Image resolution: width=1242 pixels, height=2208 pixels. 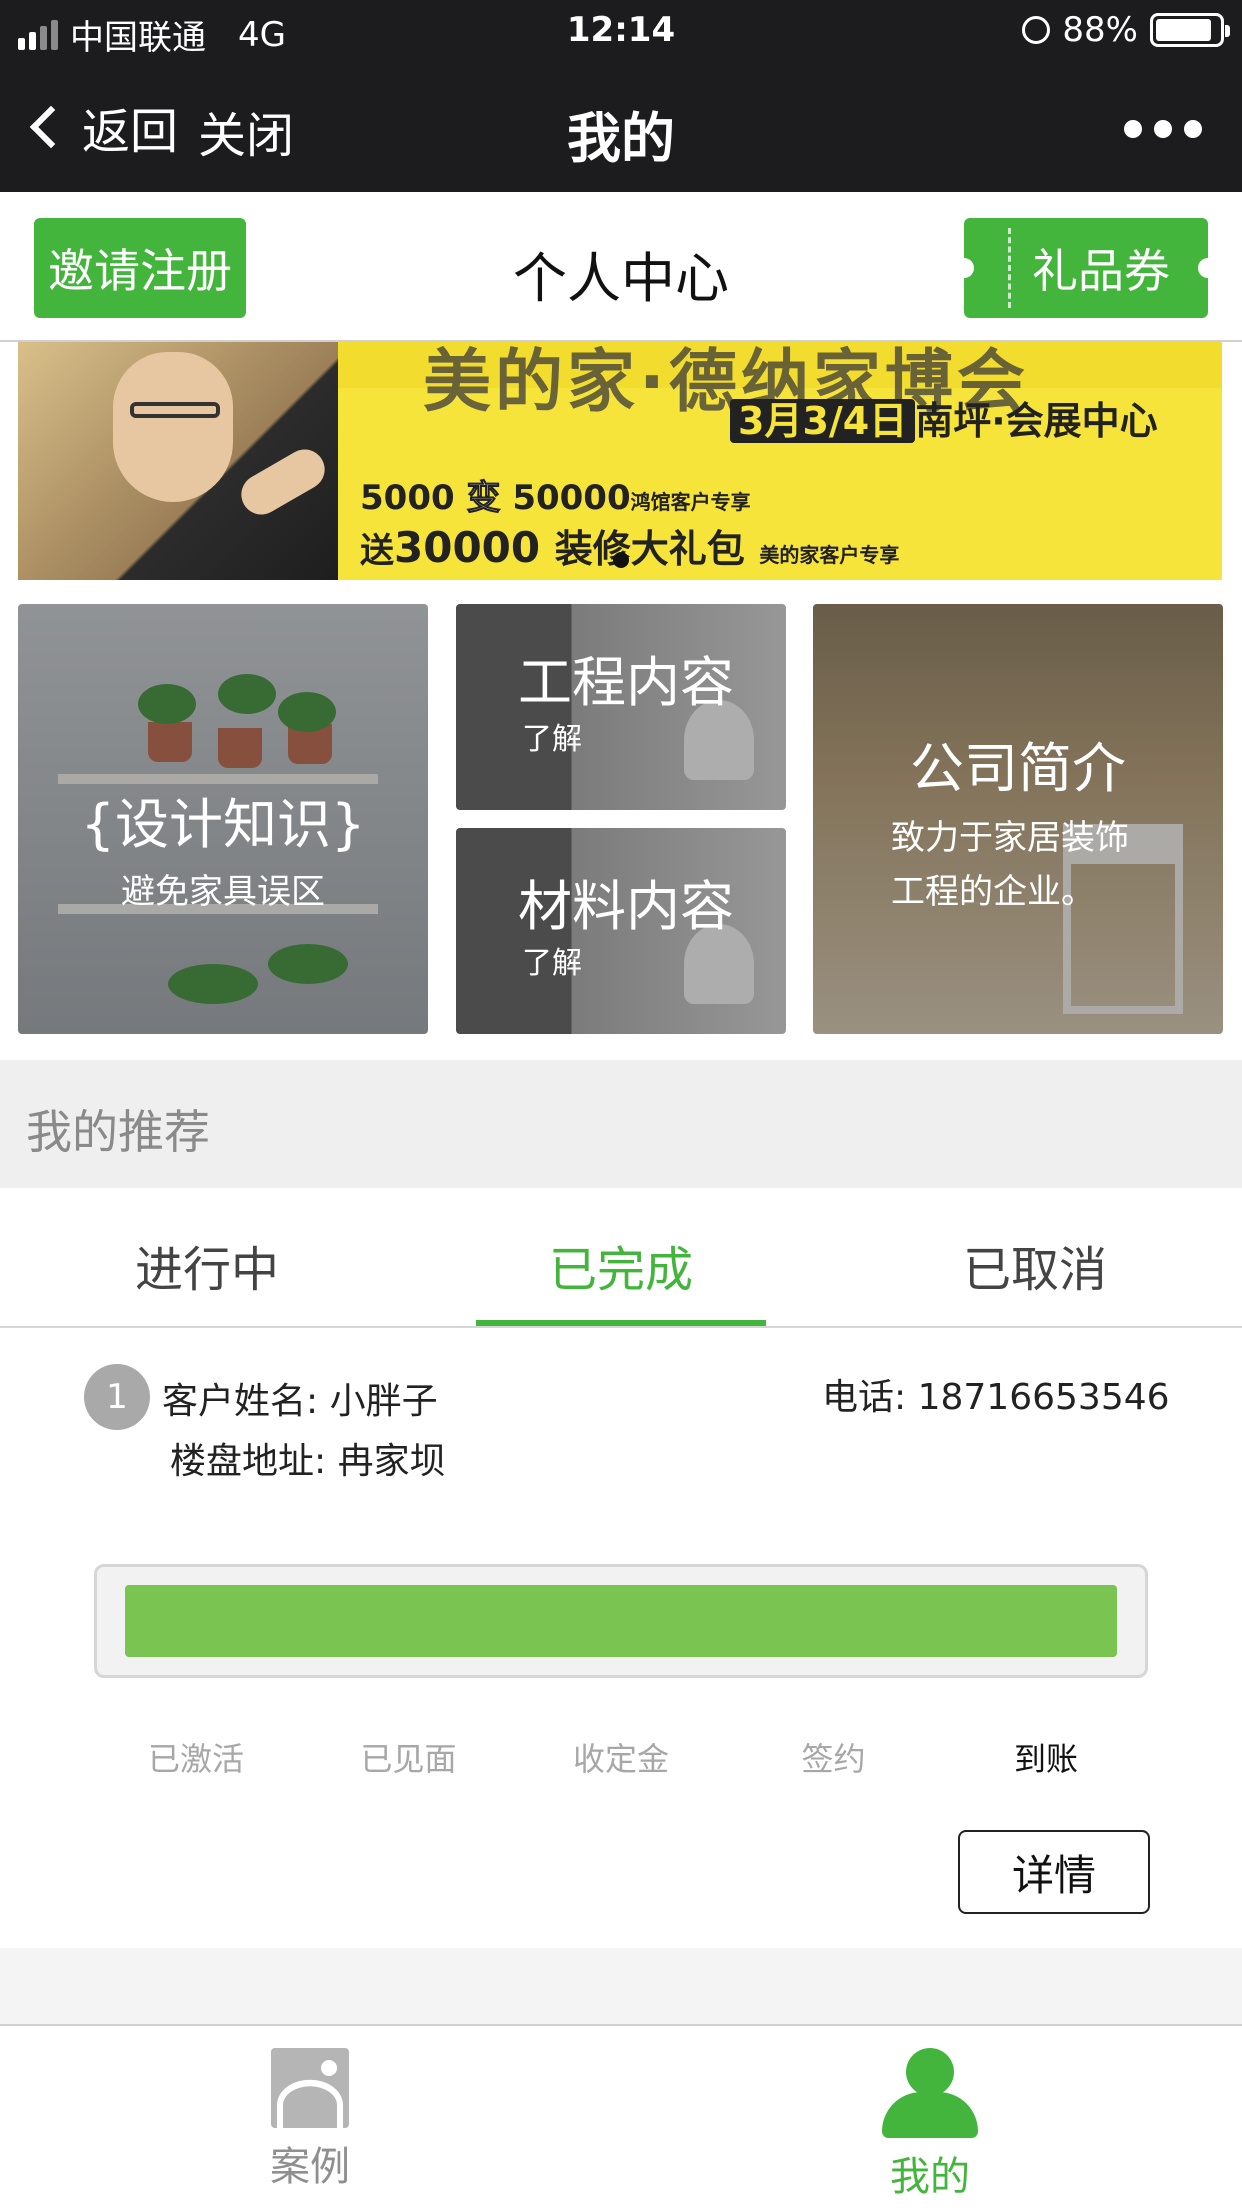 I want to click on status-right: 88%, so click(x=1126, y=30).